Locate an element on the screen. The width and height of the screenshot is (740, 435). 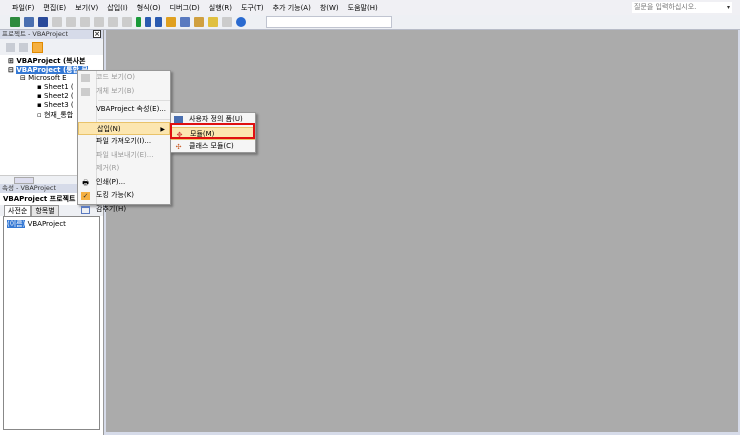
menu-item-hide: 감추기(H) is located at coordinates (124, 210).